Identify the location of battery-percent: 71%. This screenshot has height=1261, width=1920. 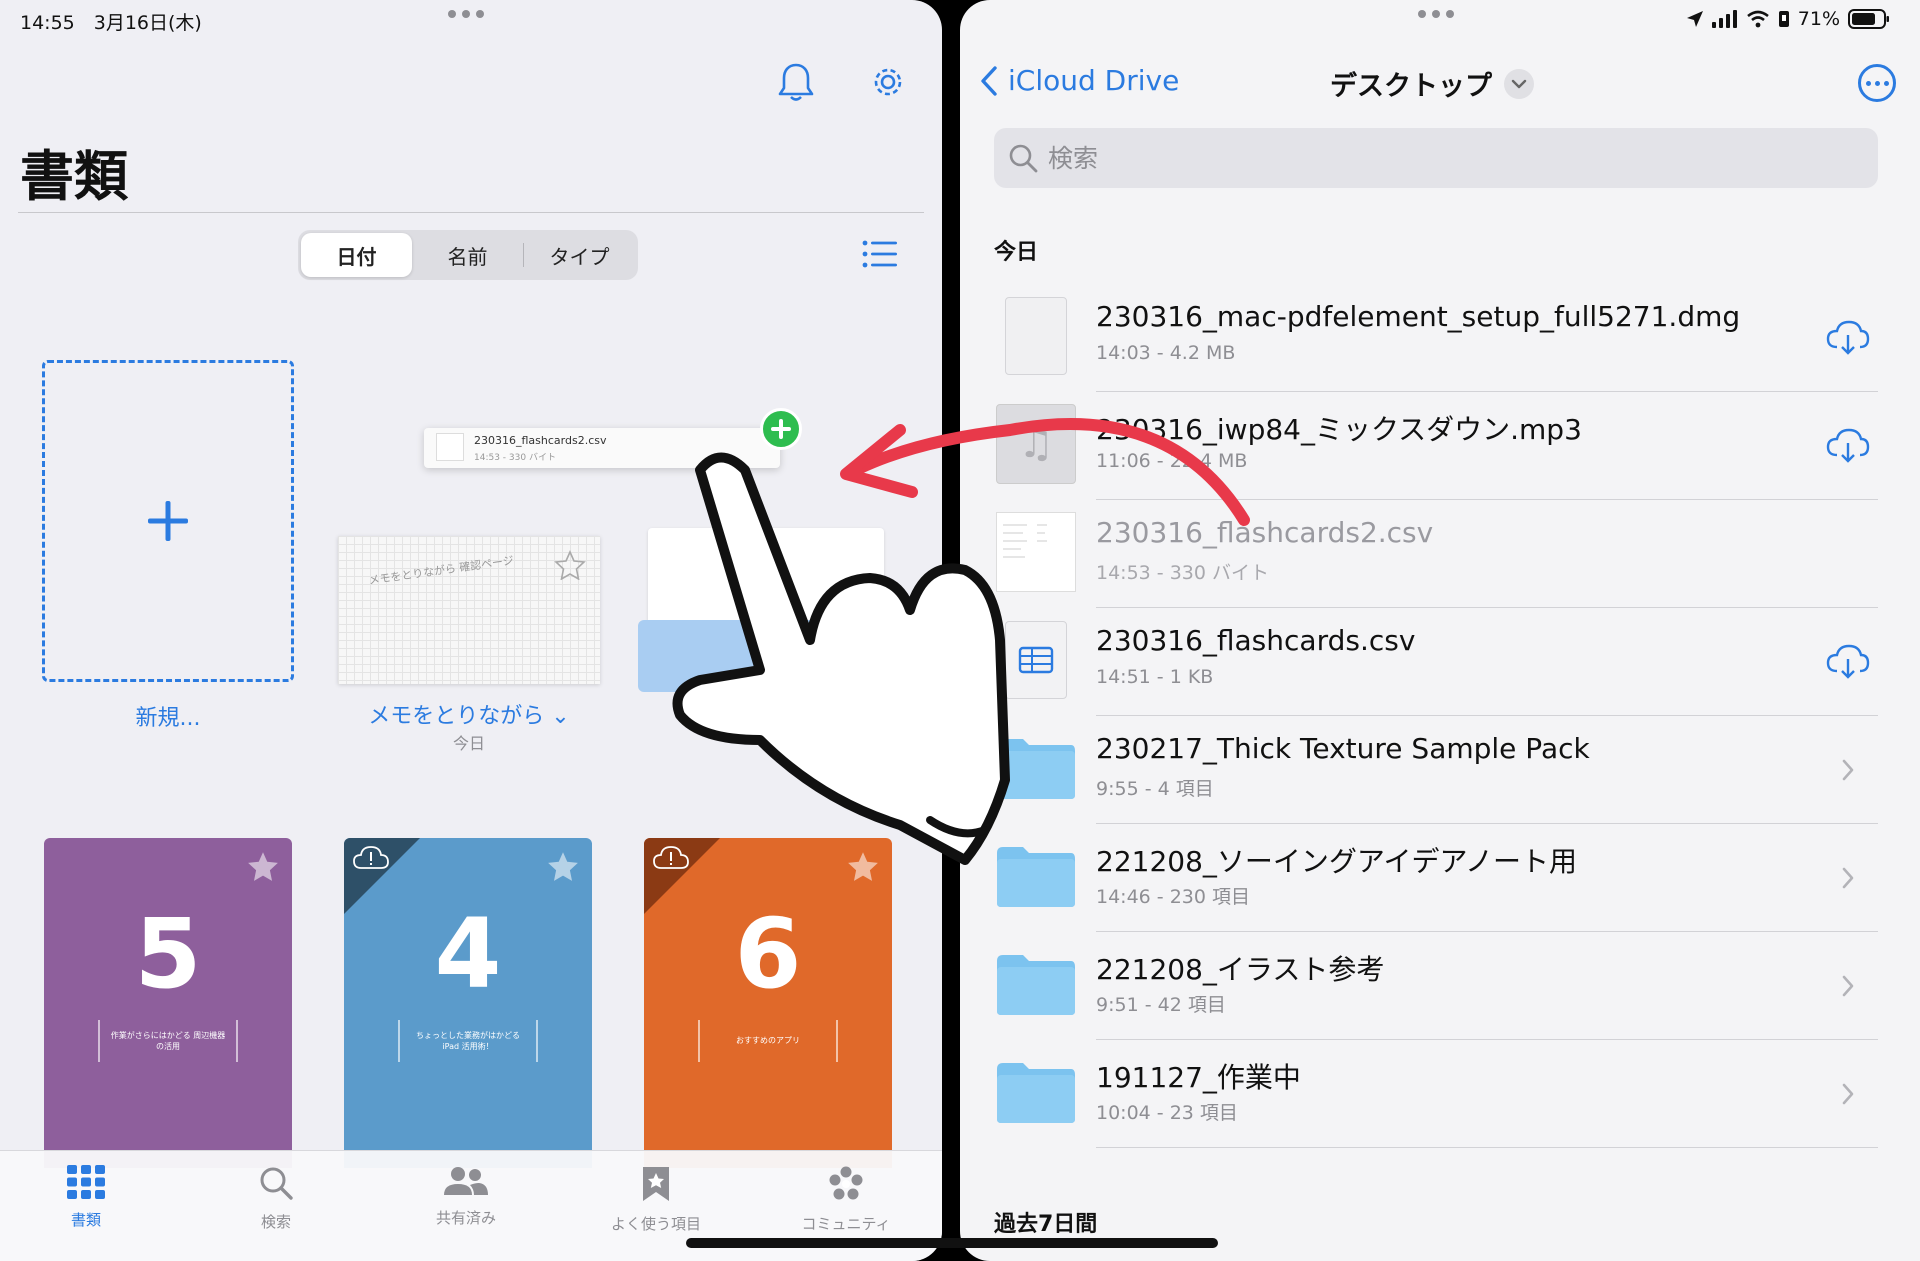
(1818, 19).